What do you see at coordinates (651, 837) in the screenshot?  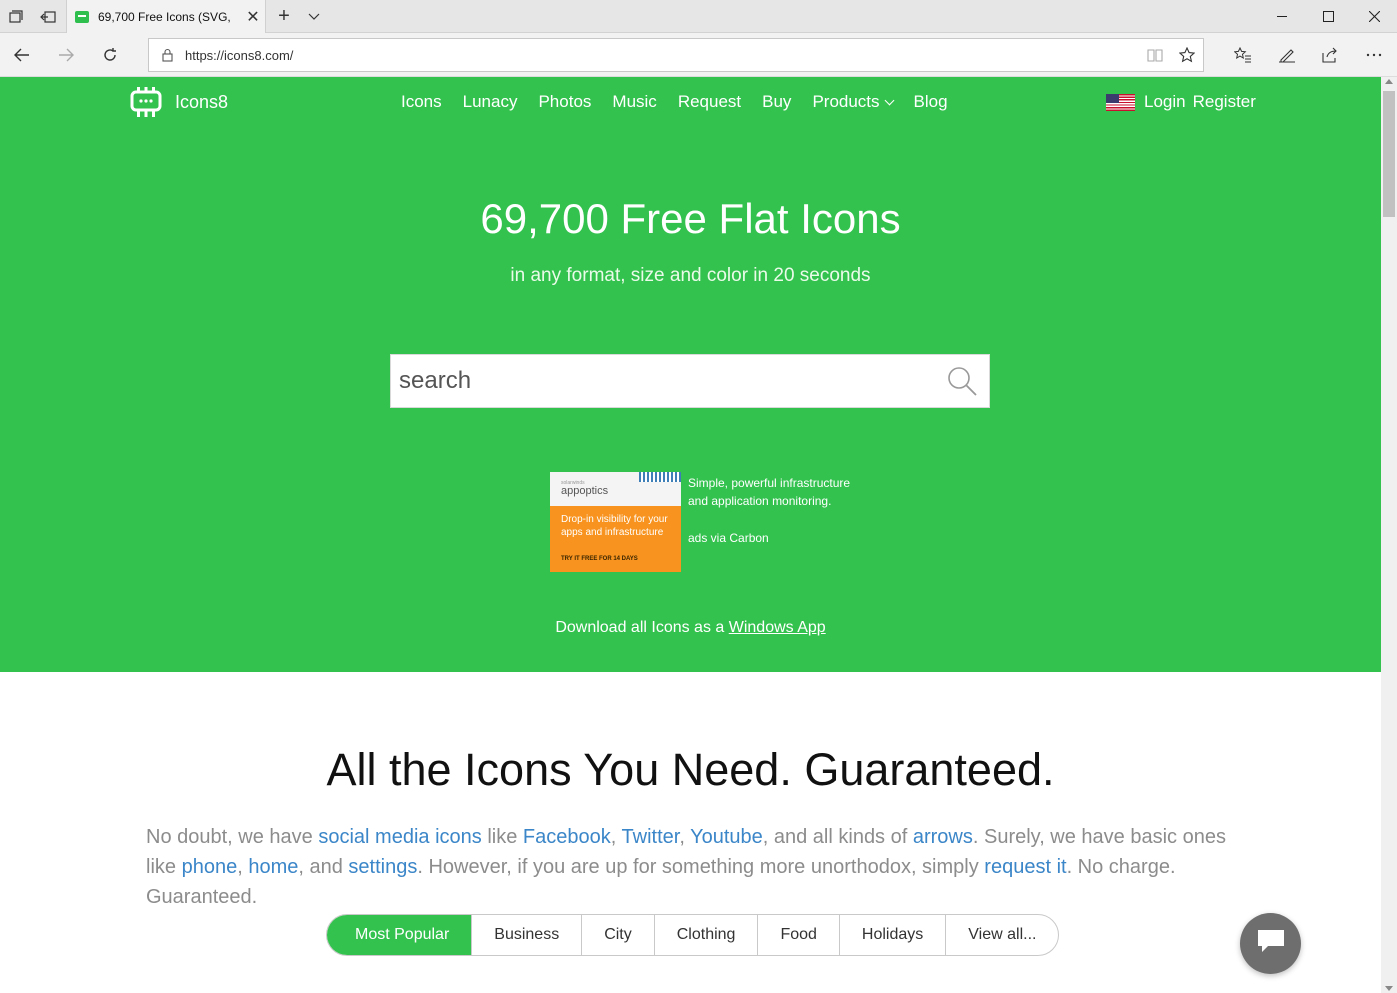 I see `link-twitter: Twitter` at bounding box center [651, 837].